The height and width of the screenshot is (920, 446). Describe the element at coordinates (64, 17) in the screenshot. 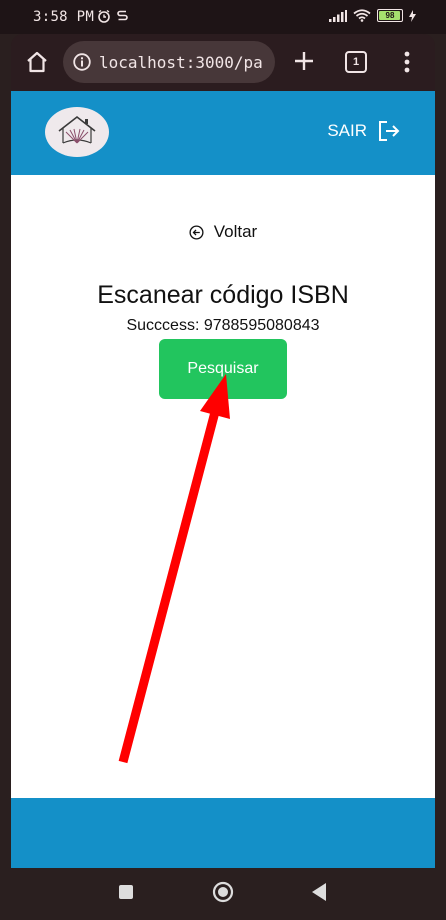

I see `status-time: 3:58 PM` at that location.